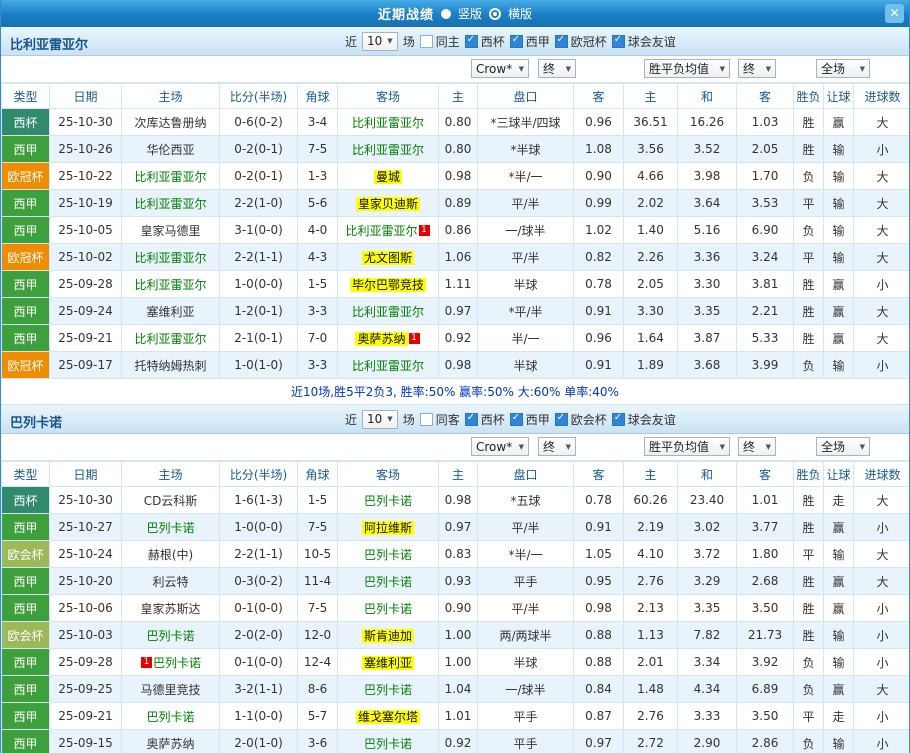  I want to click on home-team-name: 塞维利亚, so click(170, 312).